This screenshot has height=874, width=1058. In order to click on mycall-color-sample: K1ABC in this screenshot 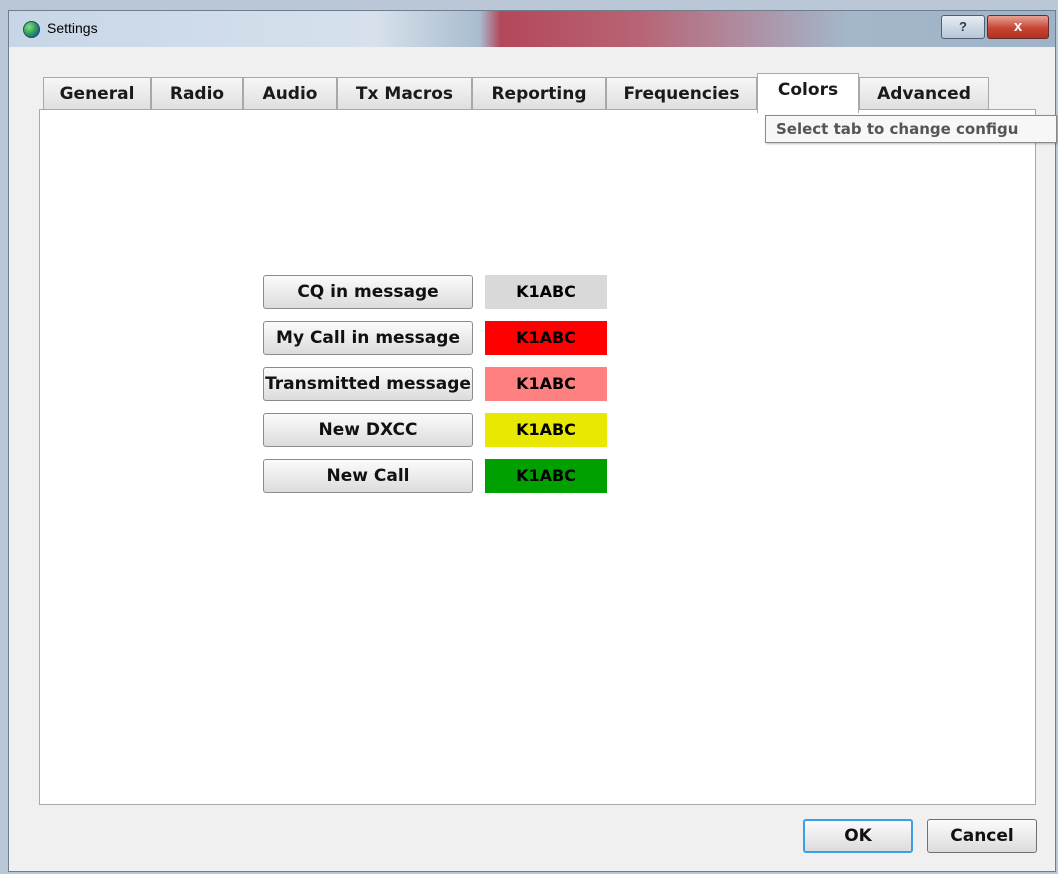, I will do `click(546, 338)`.